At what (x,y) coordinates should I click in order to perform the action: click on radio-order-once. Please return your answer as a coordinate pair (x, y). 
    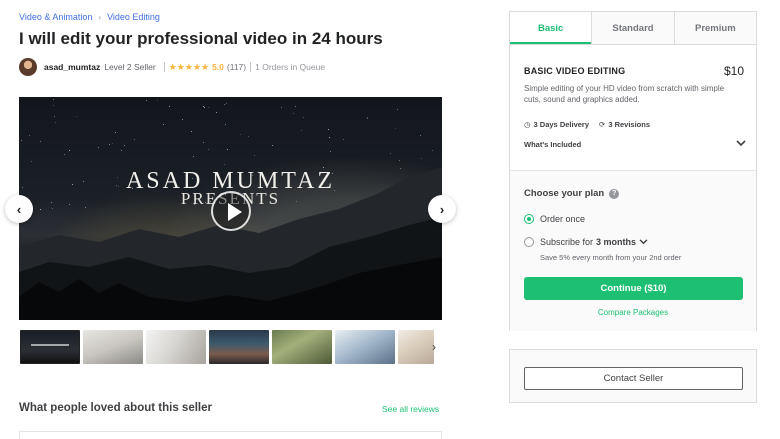
    Looking at the image, I should click on (529, 219).